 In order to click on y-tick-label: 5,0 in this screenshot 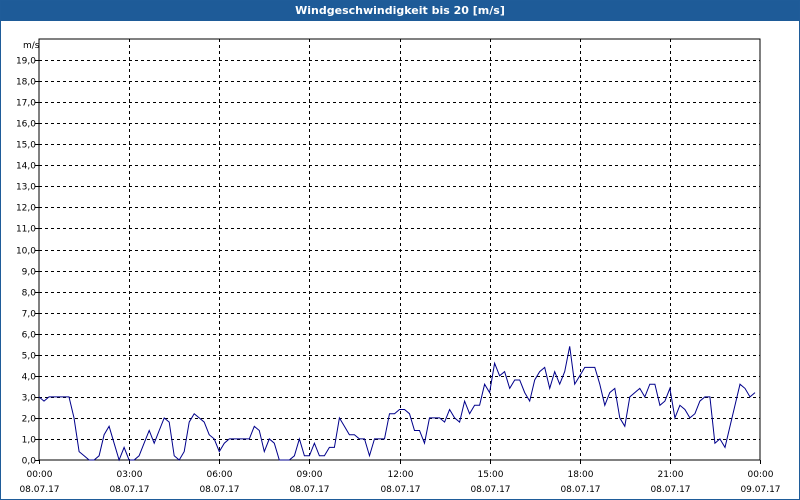, I will do `click(29, 357)`.